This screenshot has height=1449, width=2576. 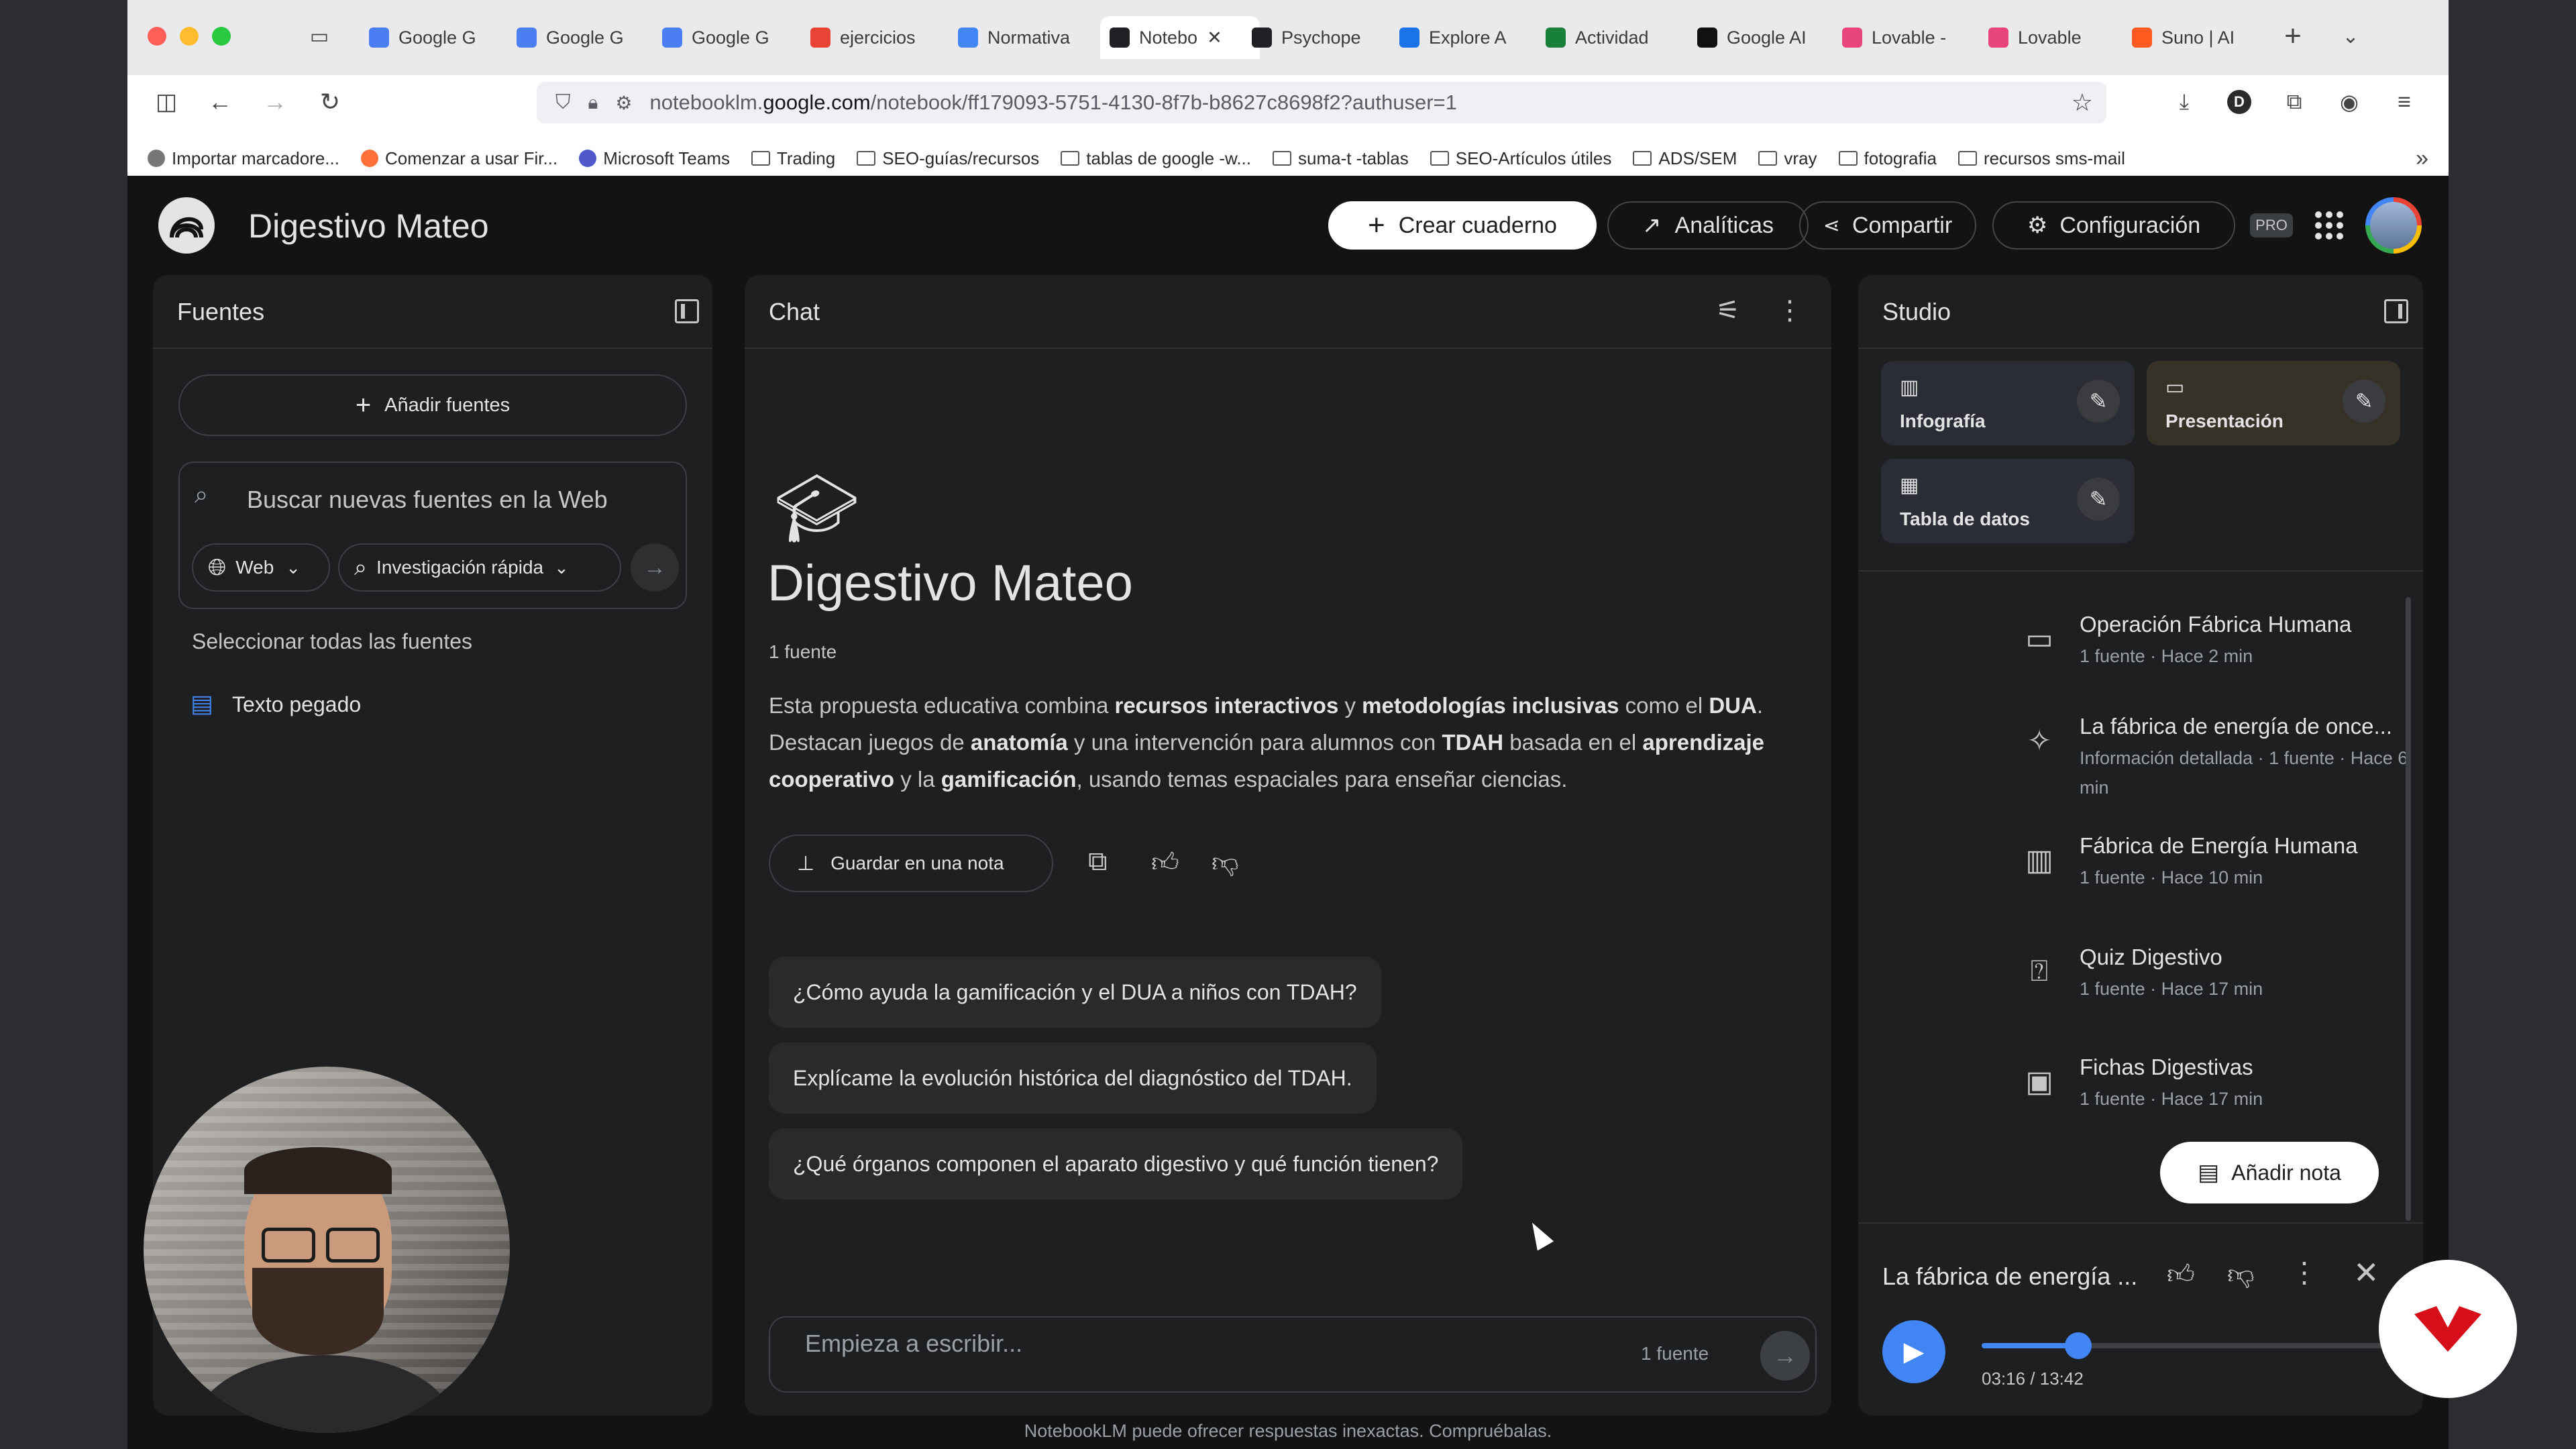 What do you see at coordinates (1214, 38) in the screenshot?
I see `close-tab-icon: ✕` at bounding box center [1214, 38].